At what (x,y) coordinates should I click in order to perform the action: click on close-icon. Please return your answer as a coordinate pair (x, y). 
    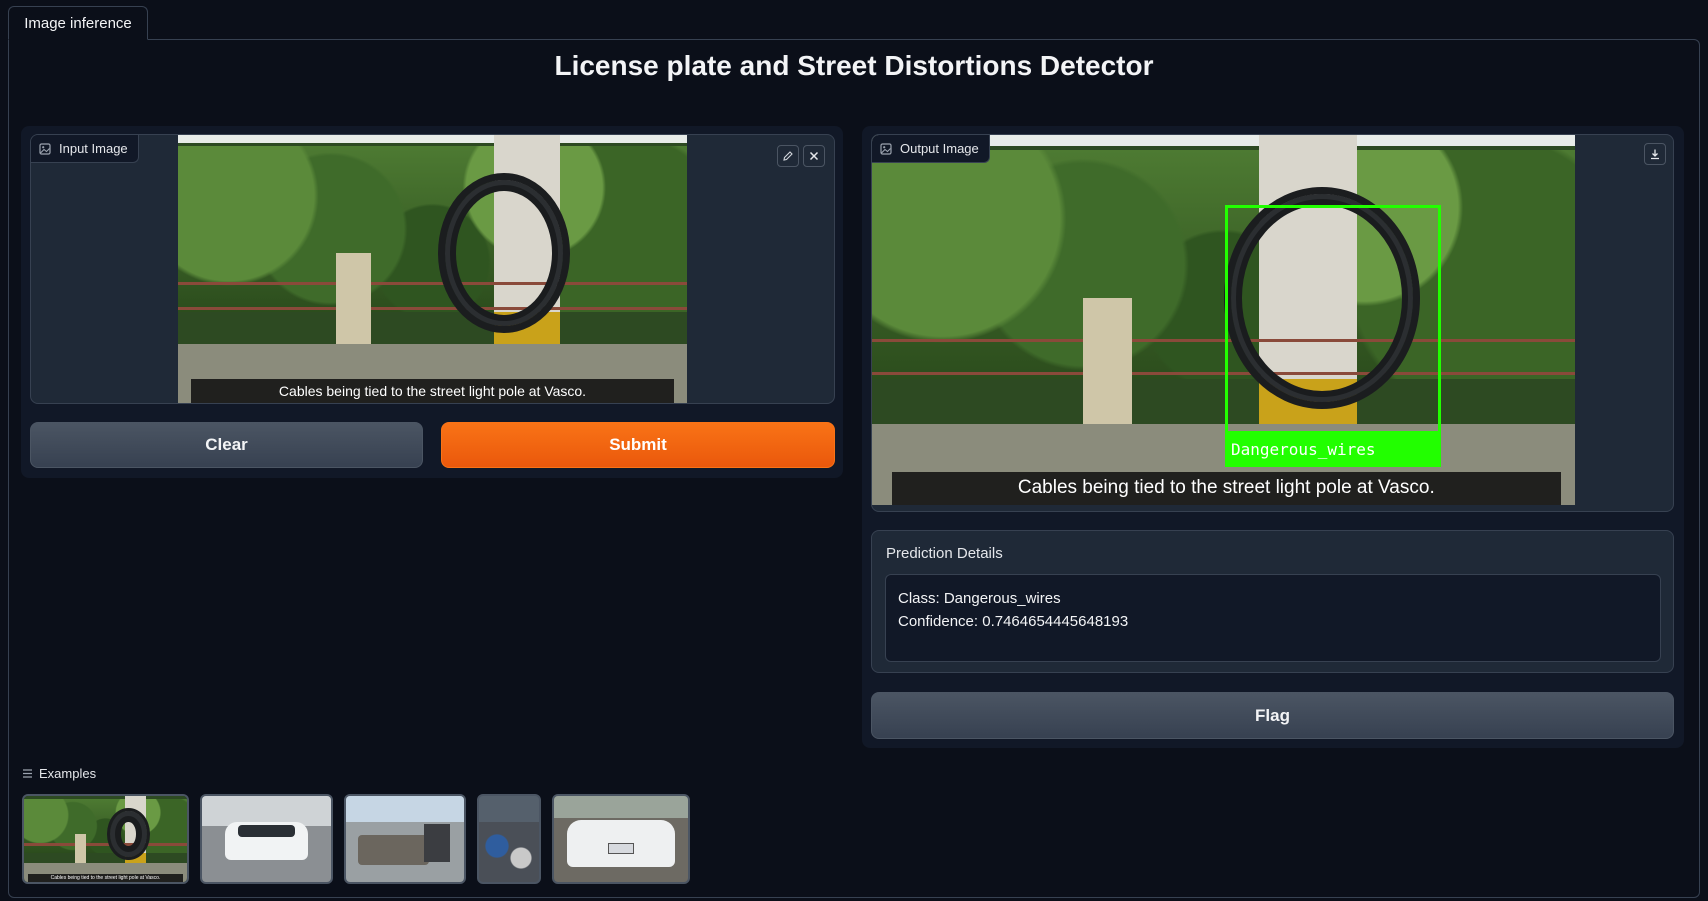
    Looking at the image, I should click on (814, 156).